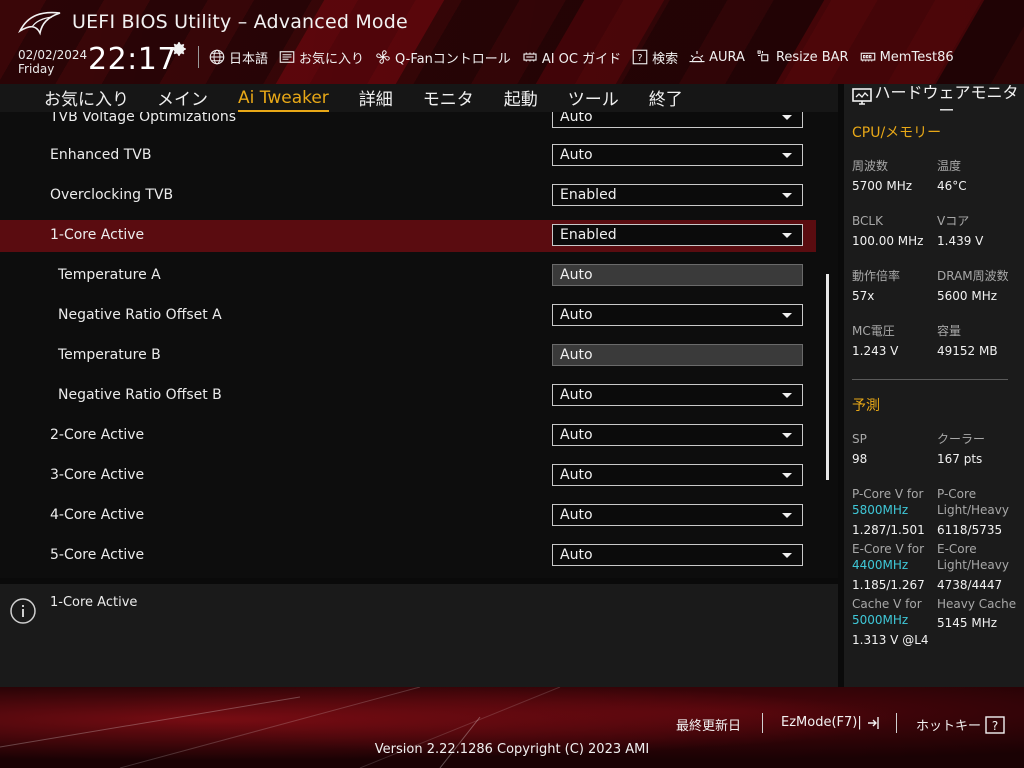 Image resolution: width=1024 pixels, height=768 pixels. What do you see at coordinates (408, 156) in the screenshot?
I see `setting-row: Enhanced TVB Auto` at bounding box center [408, 156].